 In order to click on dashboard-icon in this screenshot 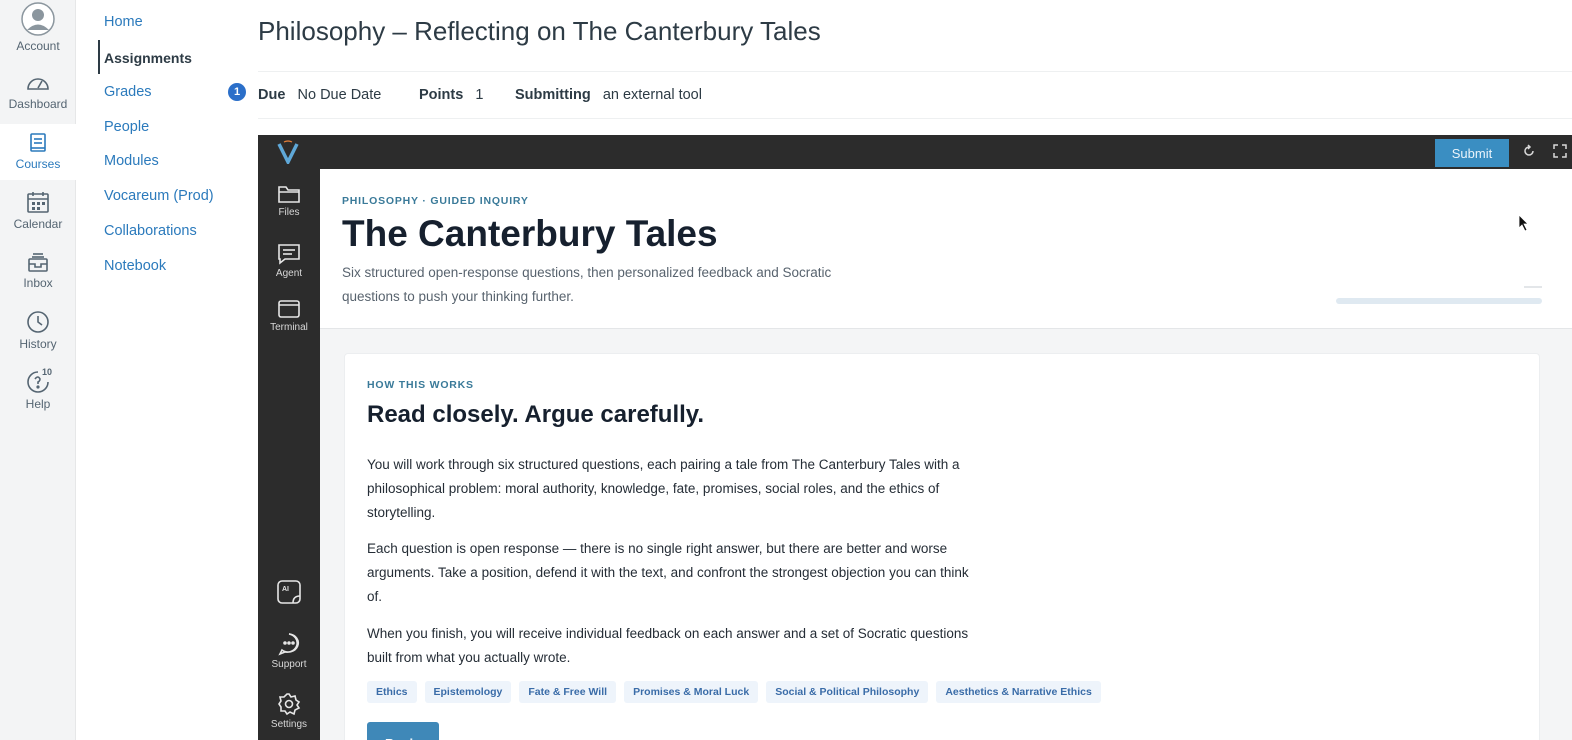, I will do `click(38, 84)`.